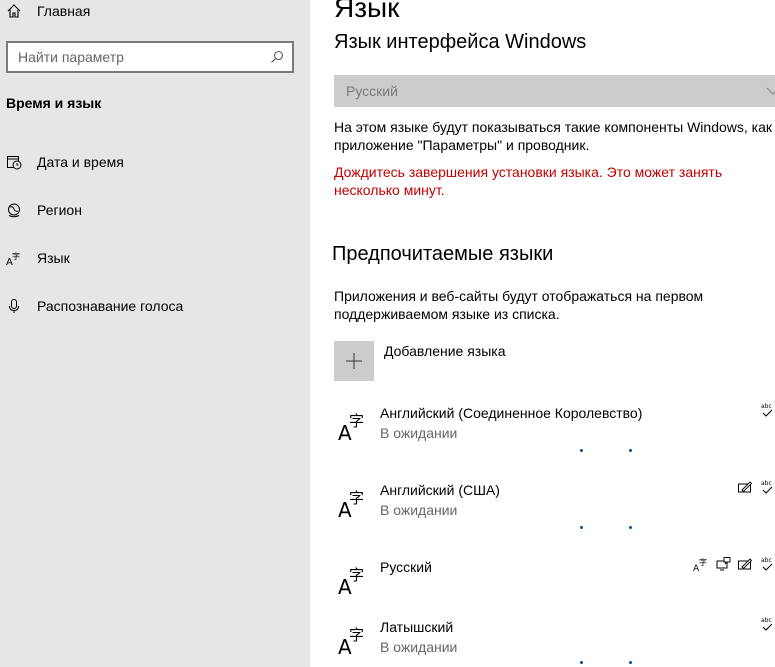  Describe the element at coordinates (54, 103) in the screenshot. I see `section-title: Время и язык` at that location.